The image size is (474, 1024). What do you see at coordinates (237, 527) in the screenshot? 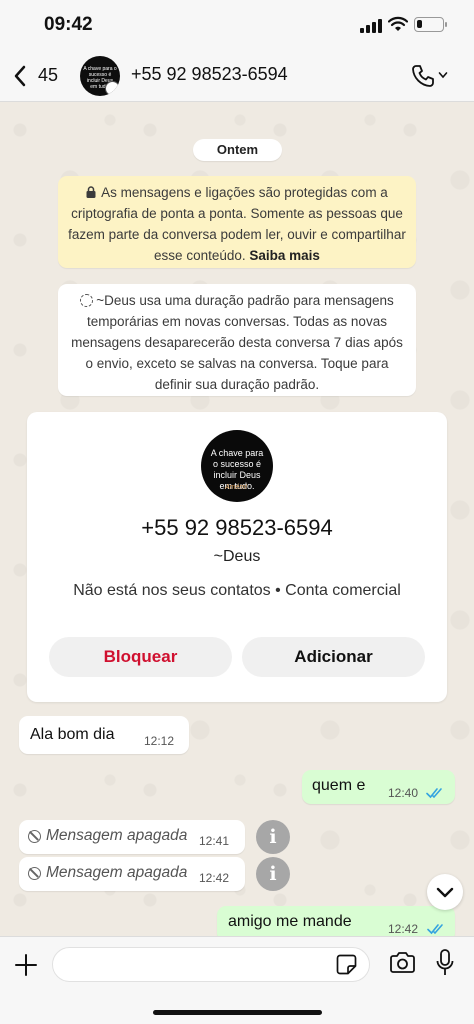
I see `card-phone-number: +55 92 98523-6594` at bounding box center [237, 527].